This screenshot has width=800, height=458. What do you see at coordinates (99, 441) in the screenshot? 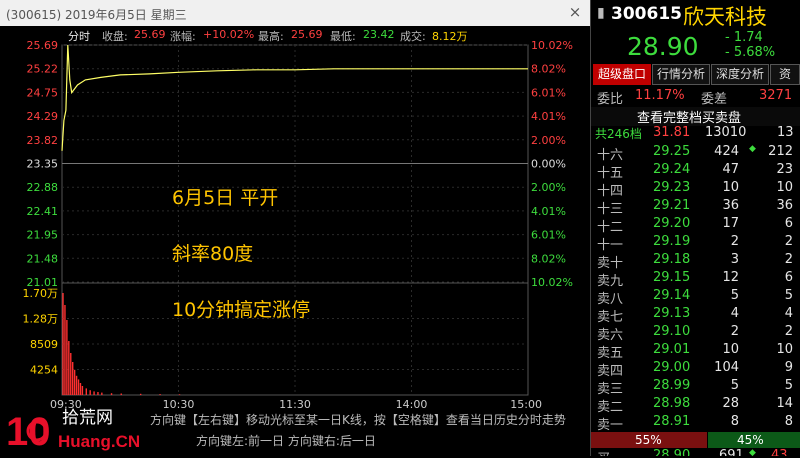
I see `logo-en-text: Huang.CN` at bounding box center [99, 441].